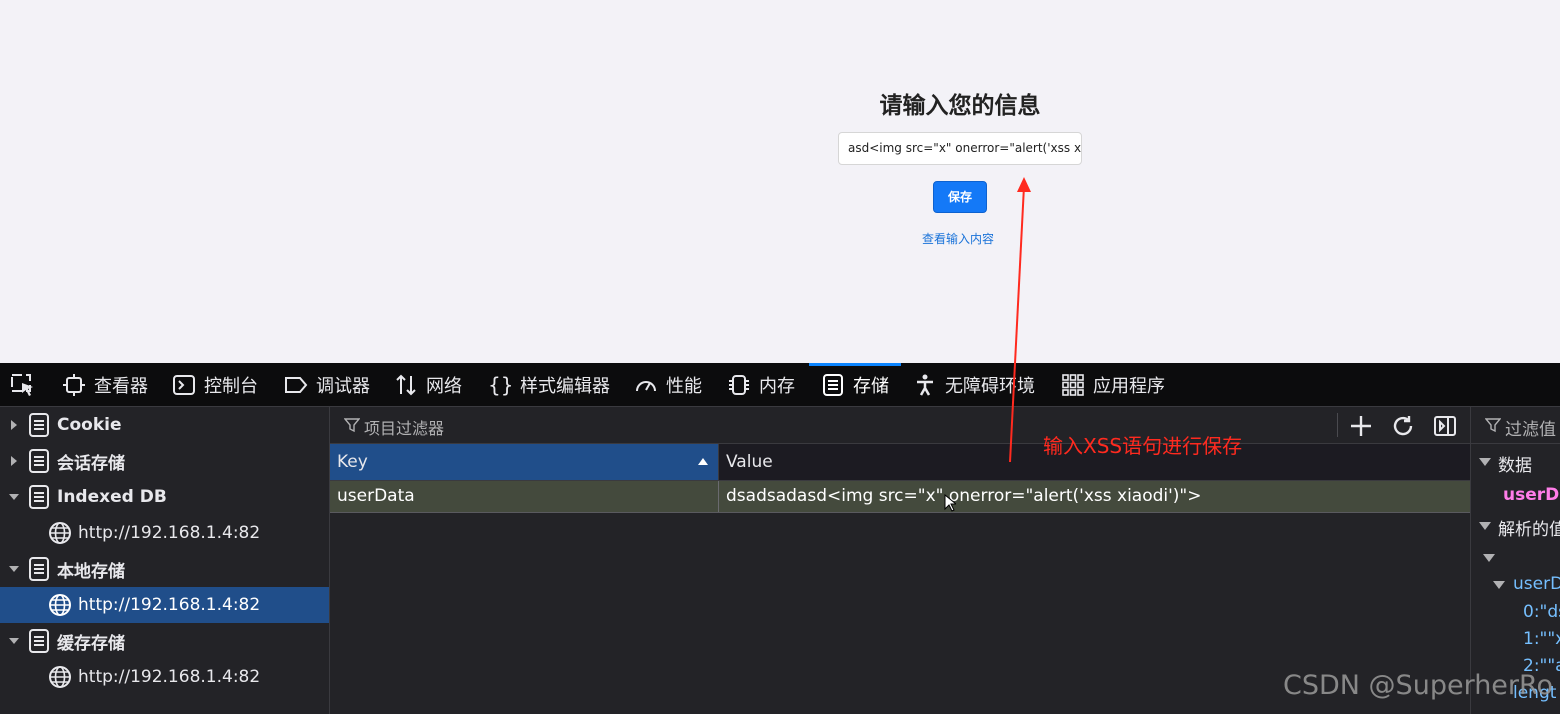 The image size is (1560, 714). Describe the element at coordinates (89, 425) in the screenshot. I see `tree-item-label: Cookie` at that location.